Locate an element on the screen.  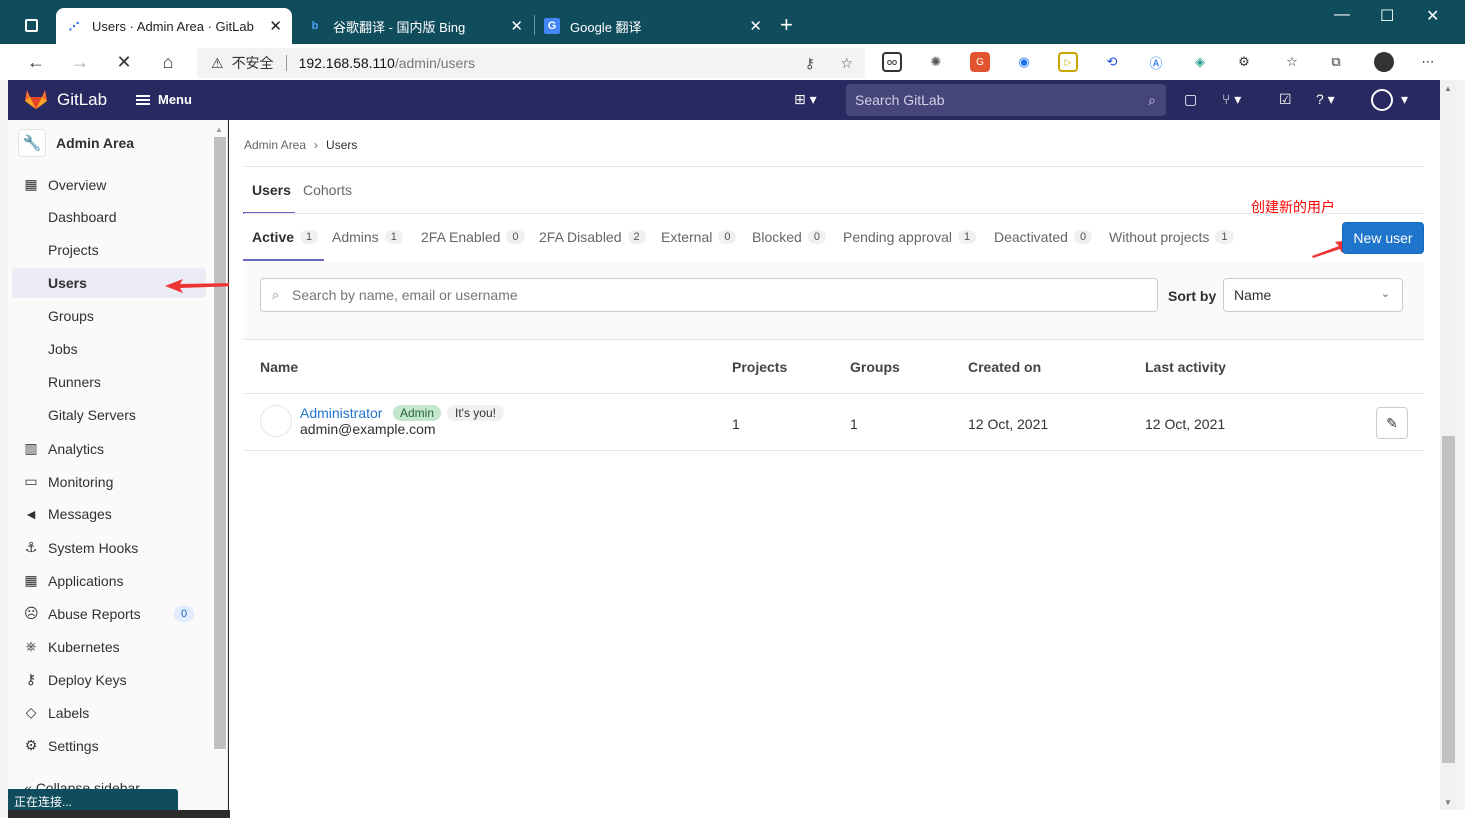
tab-title: Google 翻译 is located at coordinates (606, 27).